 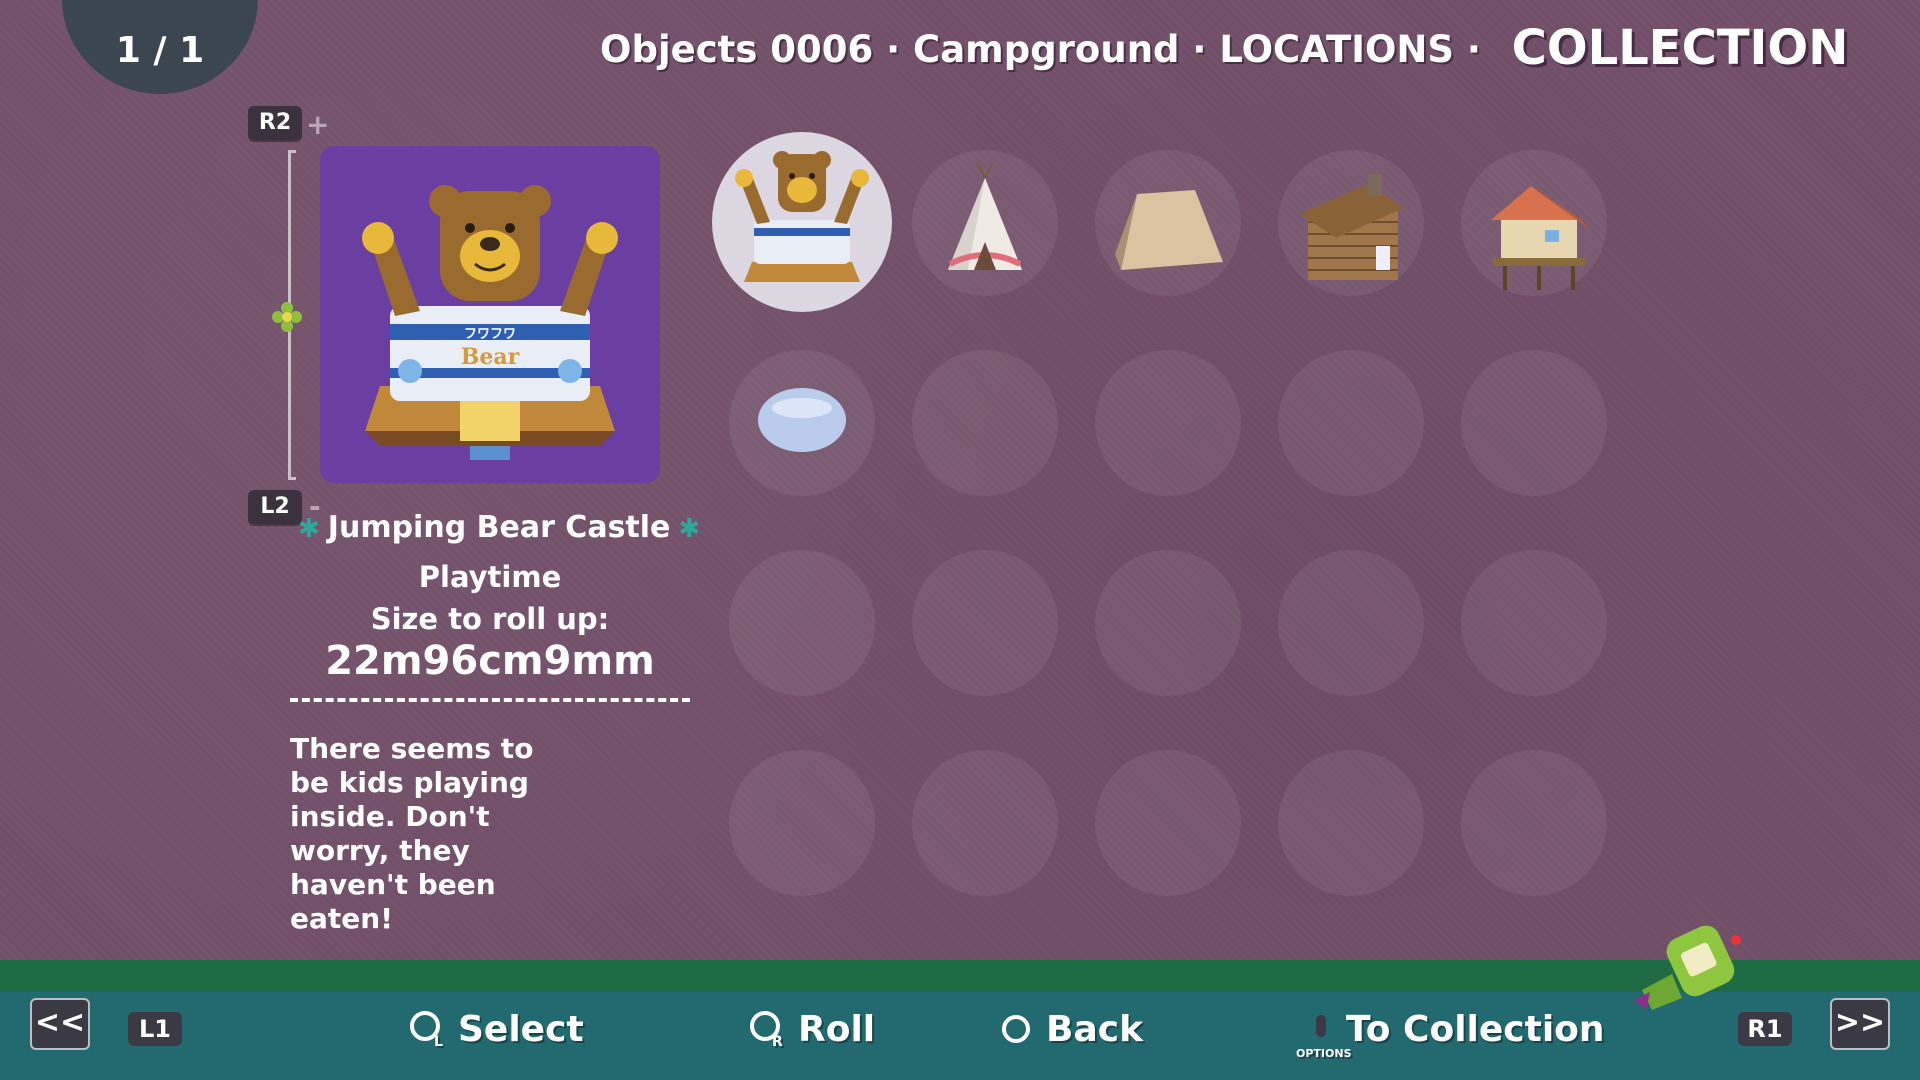 What do you see at coordinates (1095, 1029) in the screenshot?
I see `back-label: Back` at bounding box center [1095, 1029].